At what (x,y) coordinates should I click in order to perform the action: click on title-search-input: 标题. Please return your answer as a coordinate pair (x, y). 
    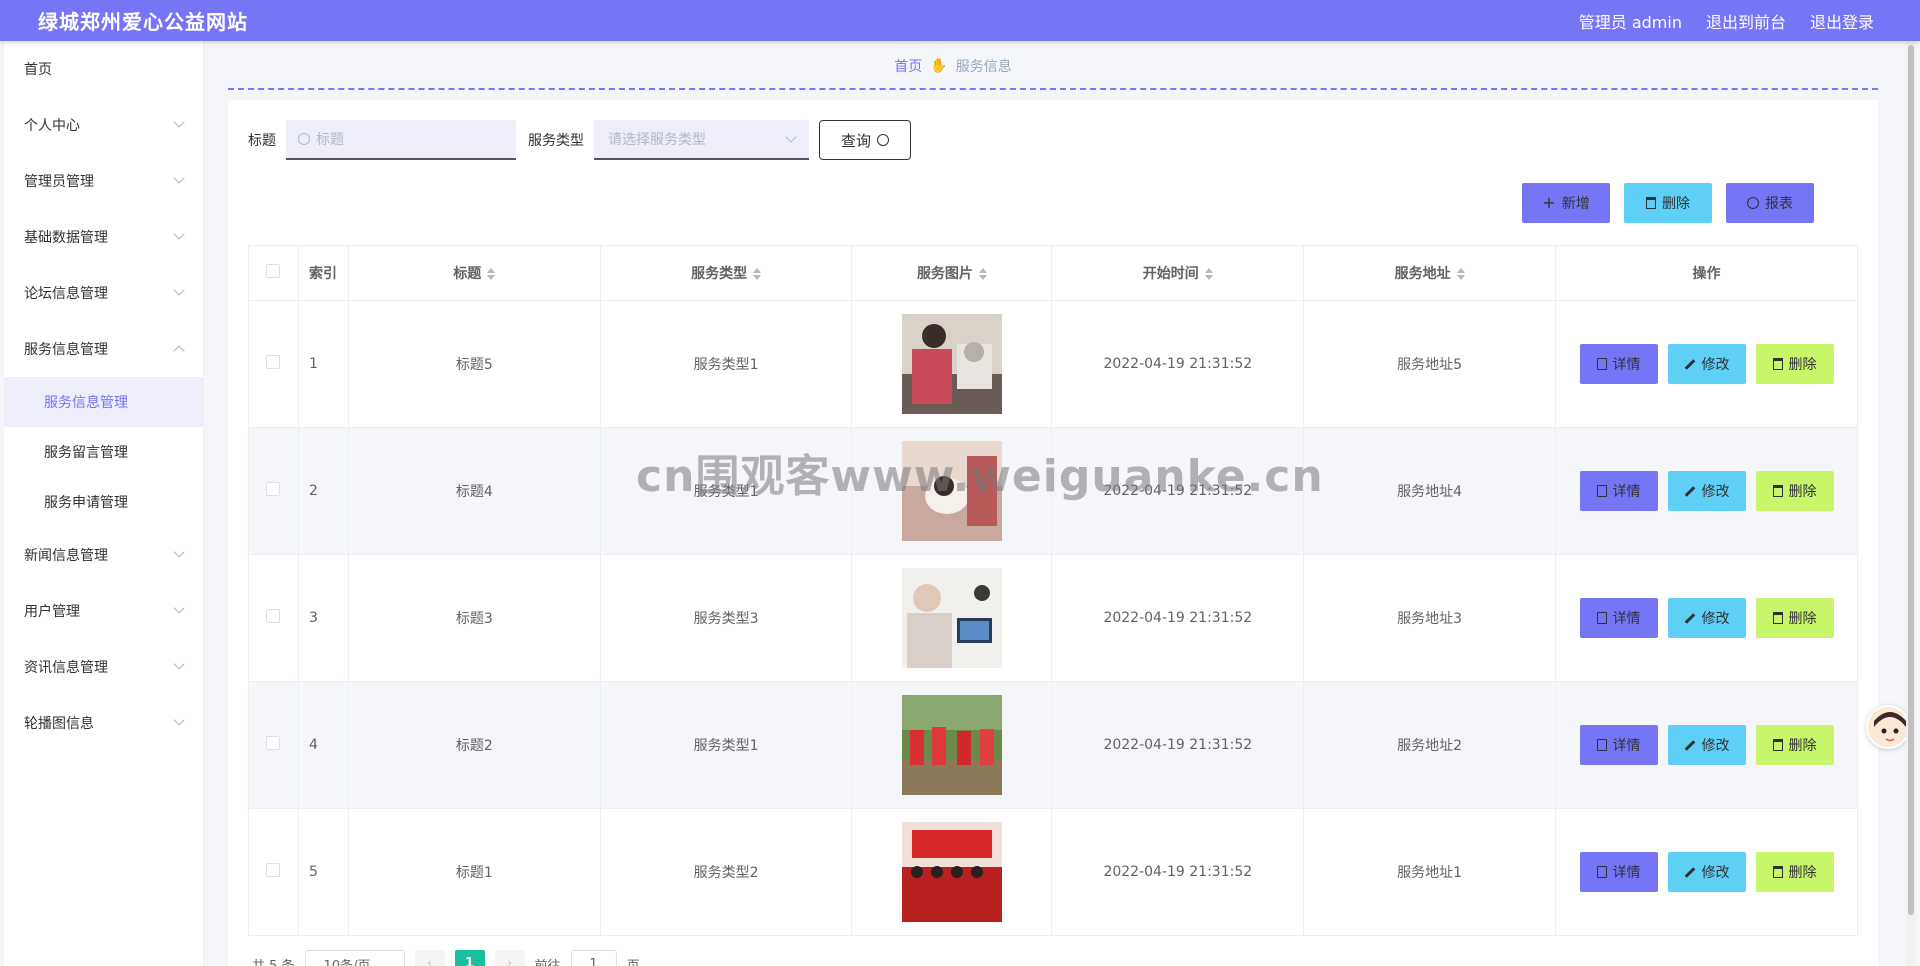
    Looking at the image, I should click on (401, 140).